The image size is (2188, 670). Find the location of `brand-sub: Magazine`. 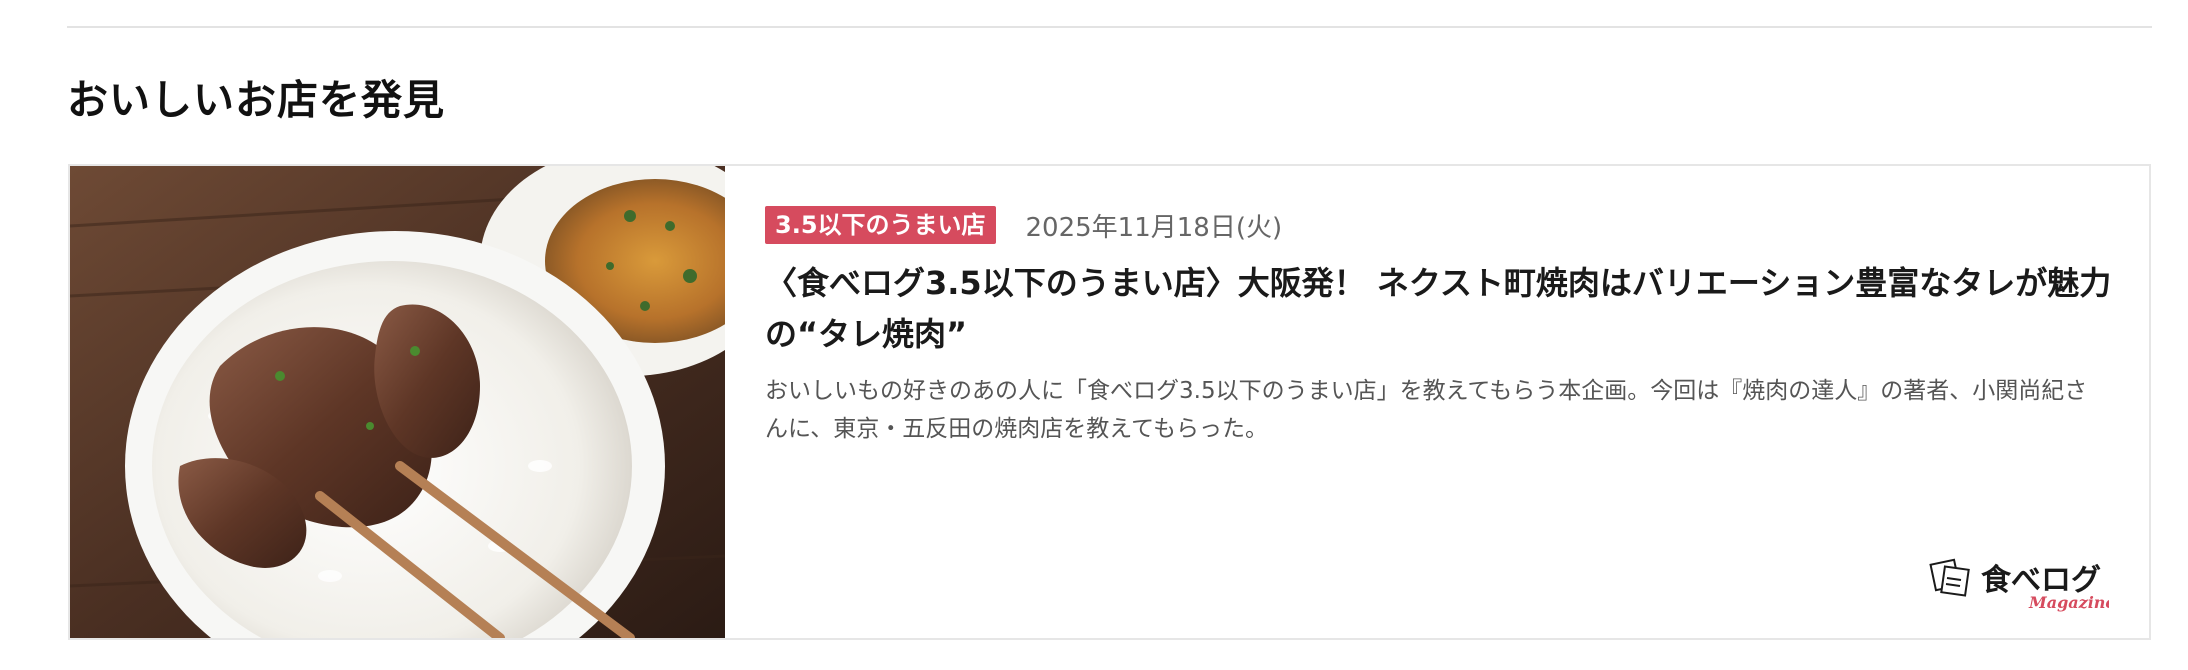

brand-sub: Magazine is located at coordinates (2068, 602).